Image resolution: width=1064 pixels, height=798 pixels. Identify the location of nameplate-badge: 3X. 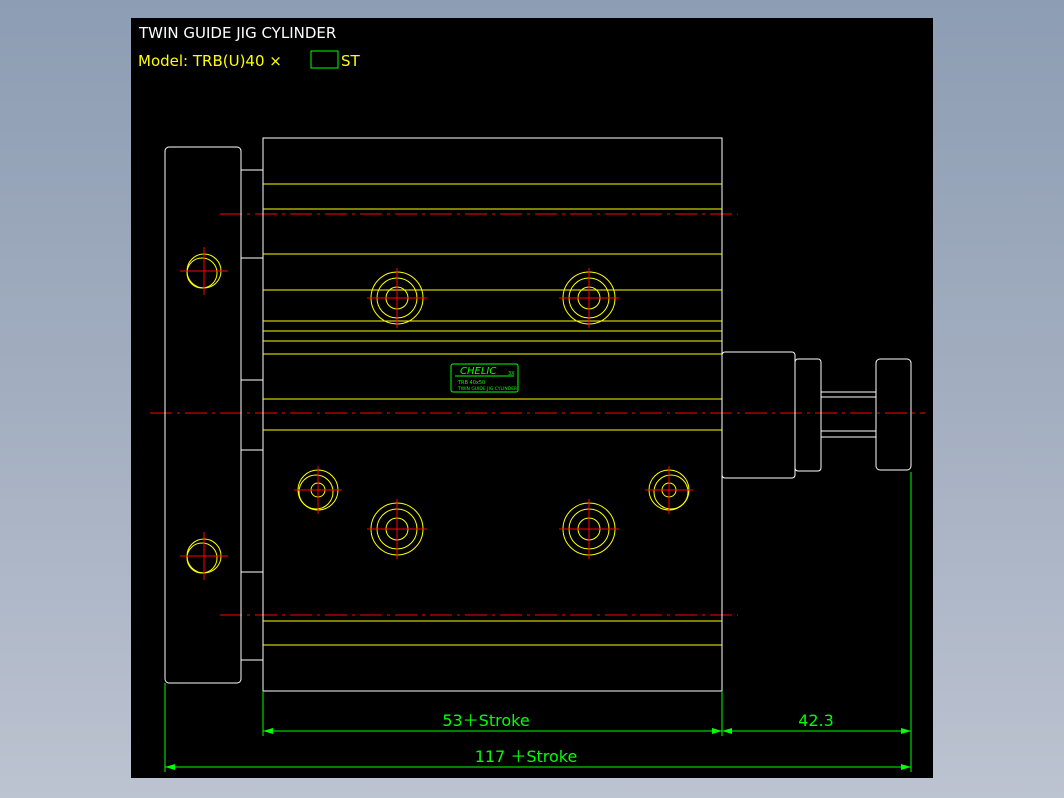
(511, 374).